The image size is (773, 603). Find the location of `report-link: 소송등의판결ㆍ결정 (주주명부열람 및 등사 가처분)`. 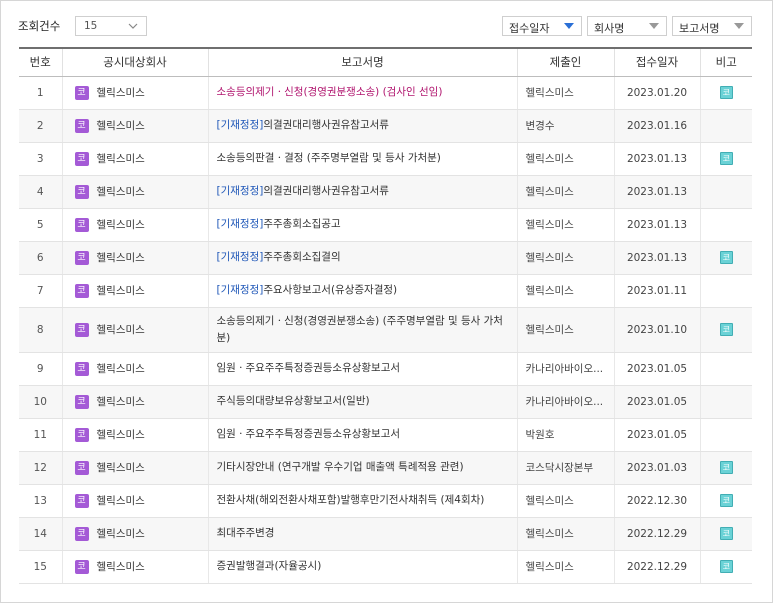

report-link: 소송등의판결ㆍ결정 (주주명부열람 및 등사 가처분) is located at coordinates (329, 158).